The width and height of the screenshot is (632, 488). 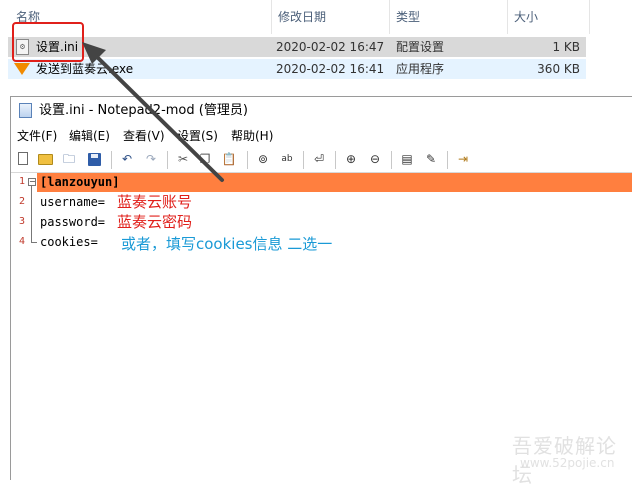 I want to click on watermark-url: www.52pojie.cn, so click(x=567, y=463).